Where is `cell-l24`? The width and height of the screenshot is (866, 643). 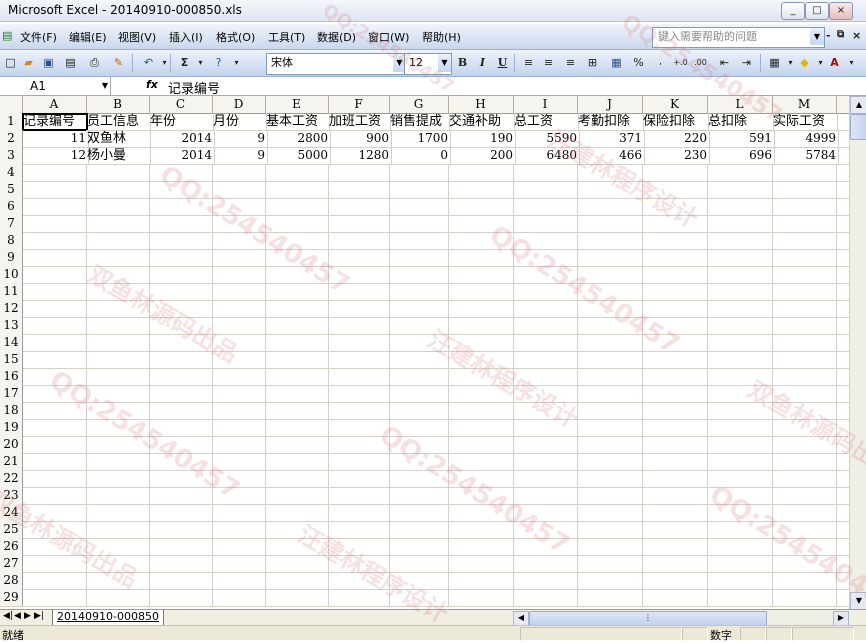
cell-l24 is located at coordinates (740, 513).